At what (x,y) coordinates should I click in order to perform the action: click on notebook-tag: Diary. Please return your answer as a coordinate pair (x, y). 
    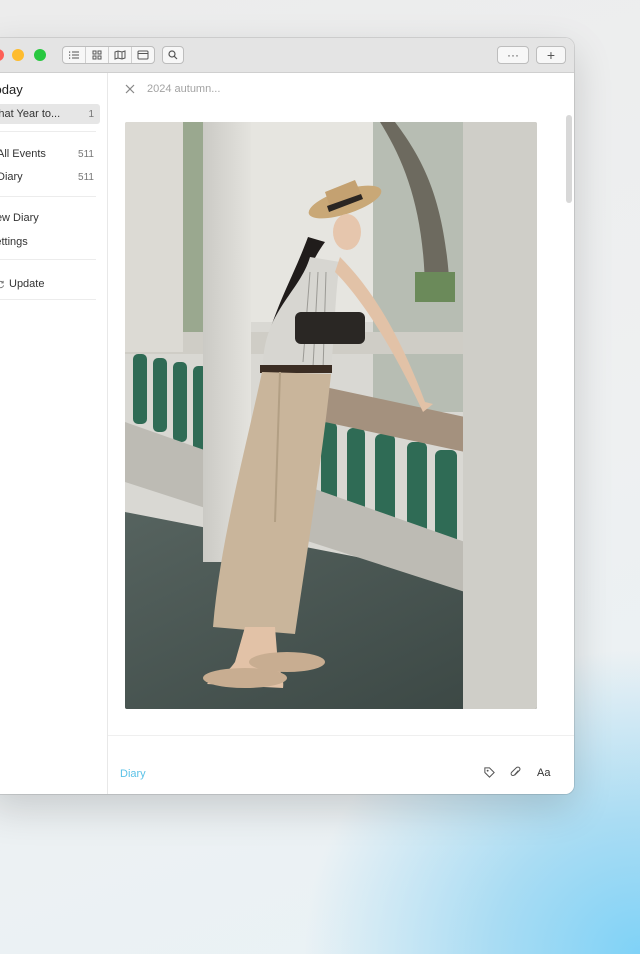
    Looking at the image, I should click on (133, 774).